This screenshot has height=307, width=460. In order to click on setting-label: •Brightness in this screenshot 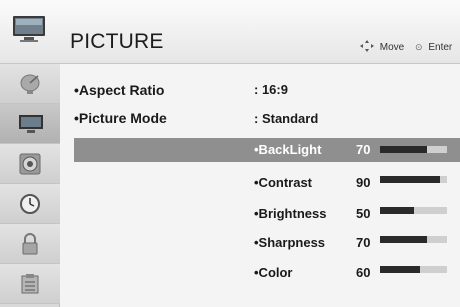, I will do `click(290, 213)`.